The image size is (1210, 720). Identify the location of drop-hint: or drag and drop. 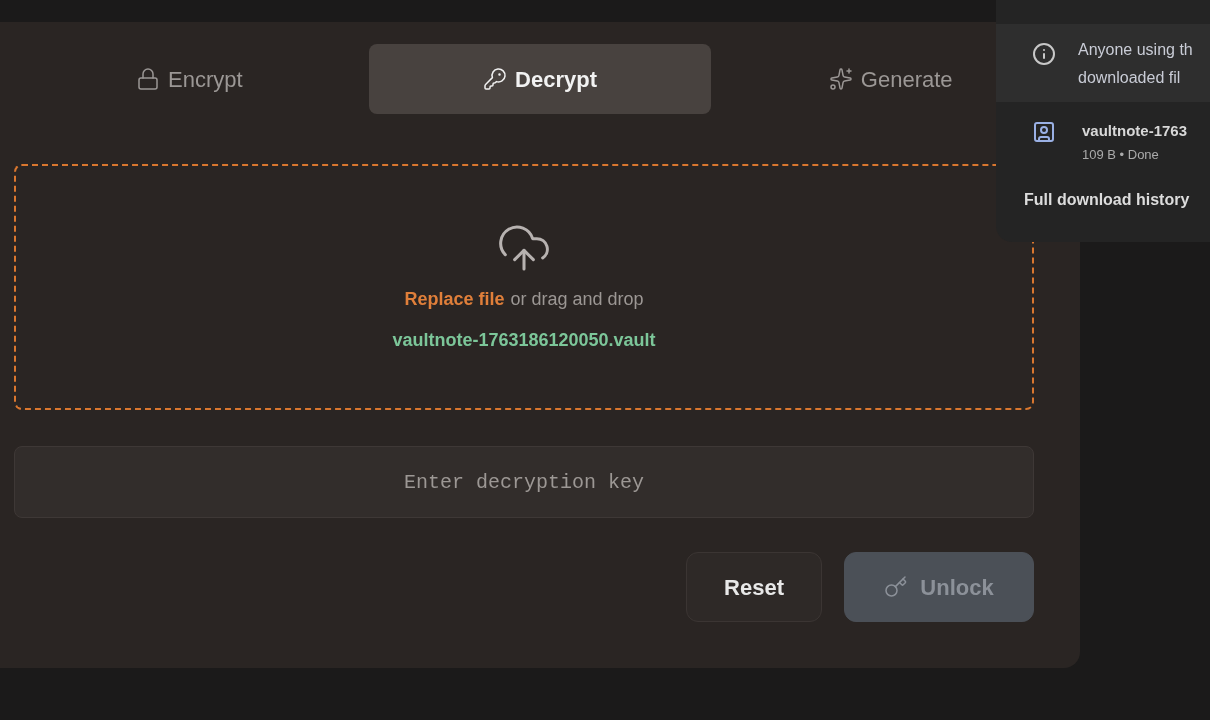
(577, 299).